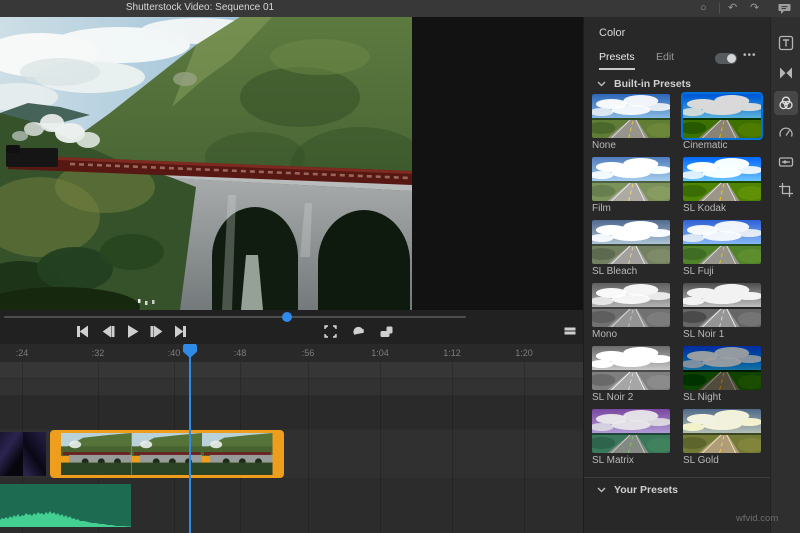  What do you see at coordinates (617, 60) in the screenshot?
I see `tab-presets: Presets` at bounding box center [617, 60].